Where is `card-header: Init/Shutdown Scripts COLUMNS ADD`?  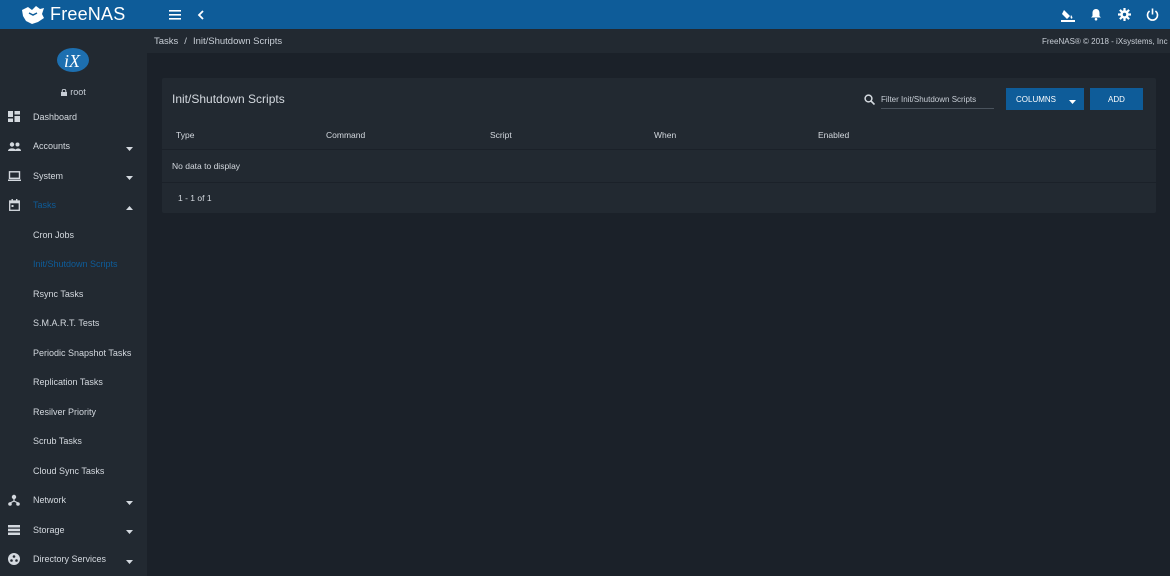 card-header: Init/Shutdown Scripts COLUMNS ADD is located at coordinates (659, 99).